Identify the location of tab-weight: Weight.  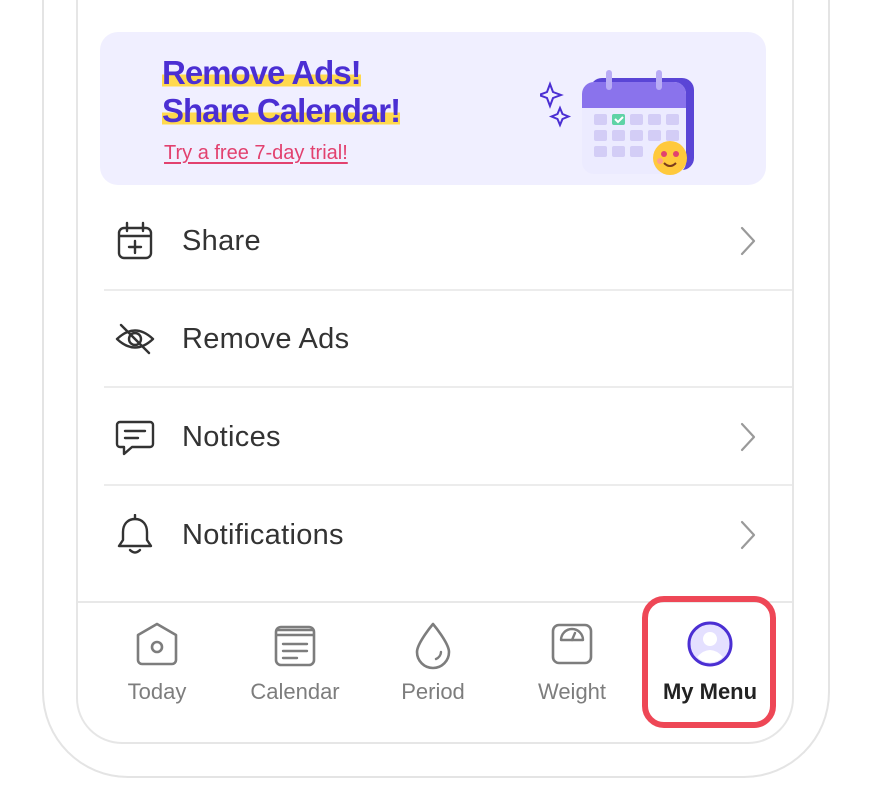
(572, 666).